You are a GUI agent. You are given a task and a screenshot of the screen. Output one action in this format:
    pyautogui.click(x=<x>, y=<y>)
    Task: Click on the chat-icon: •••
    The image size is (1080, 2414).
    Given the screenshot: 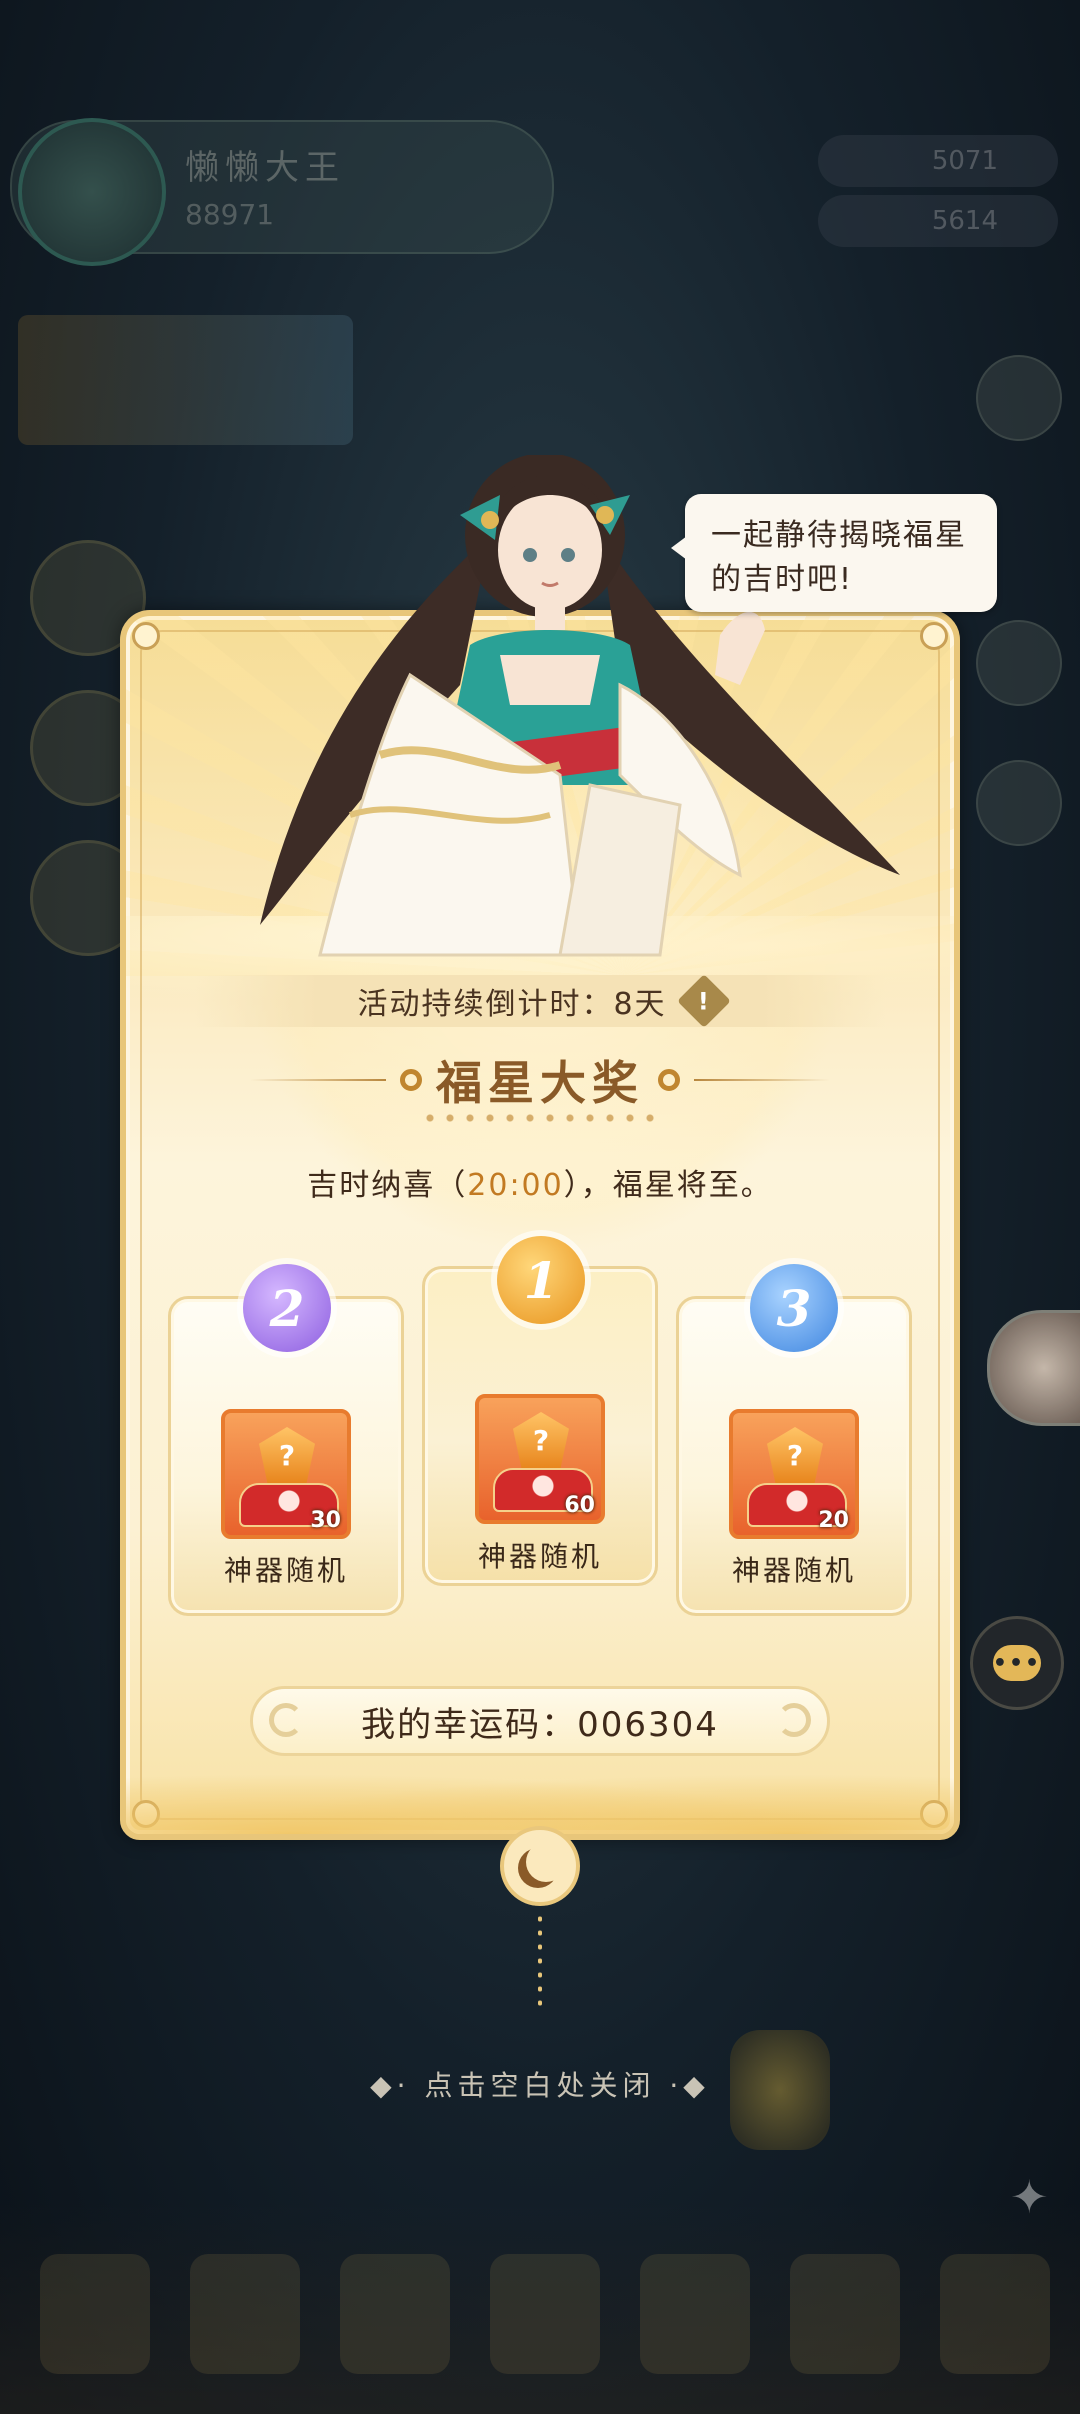 What is the action you would take?
    pyautogui.click(x=1017, y=1663)
    